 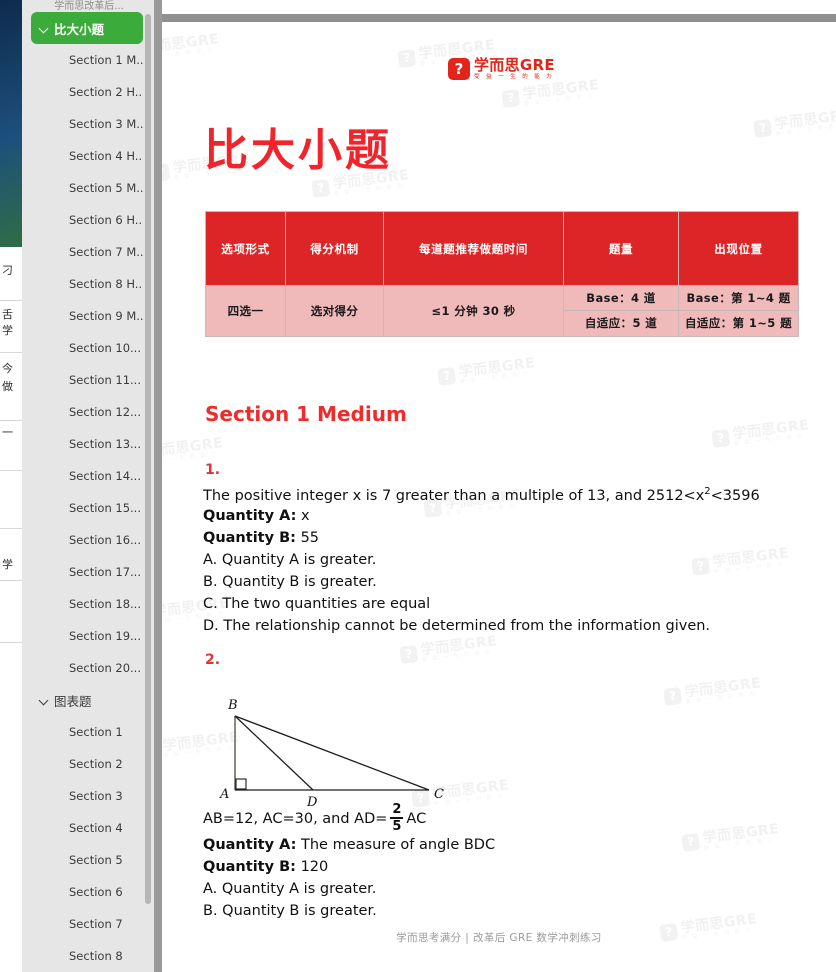 I want to click on question-2-number: 2., so click(x=213, y=660).